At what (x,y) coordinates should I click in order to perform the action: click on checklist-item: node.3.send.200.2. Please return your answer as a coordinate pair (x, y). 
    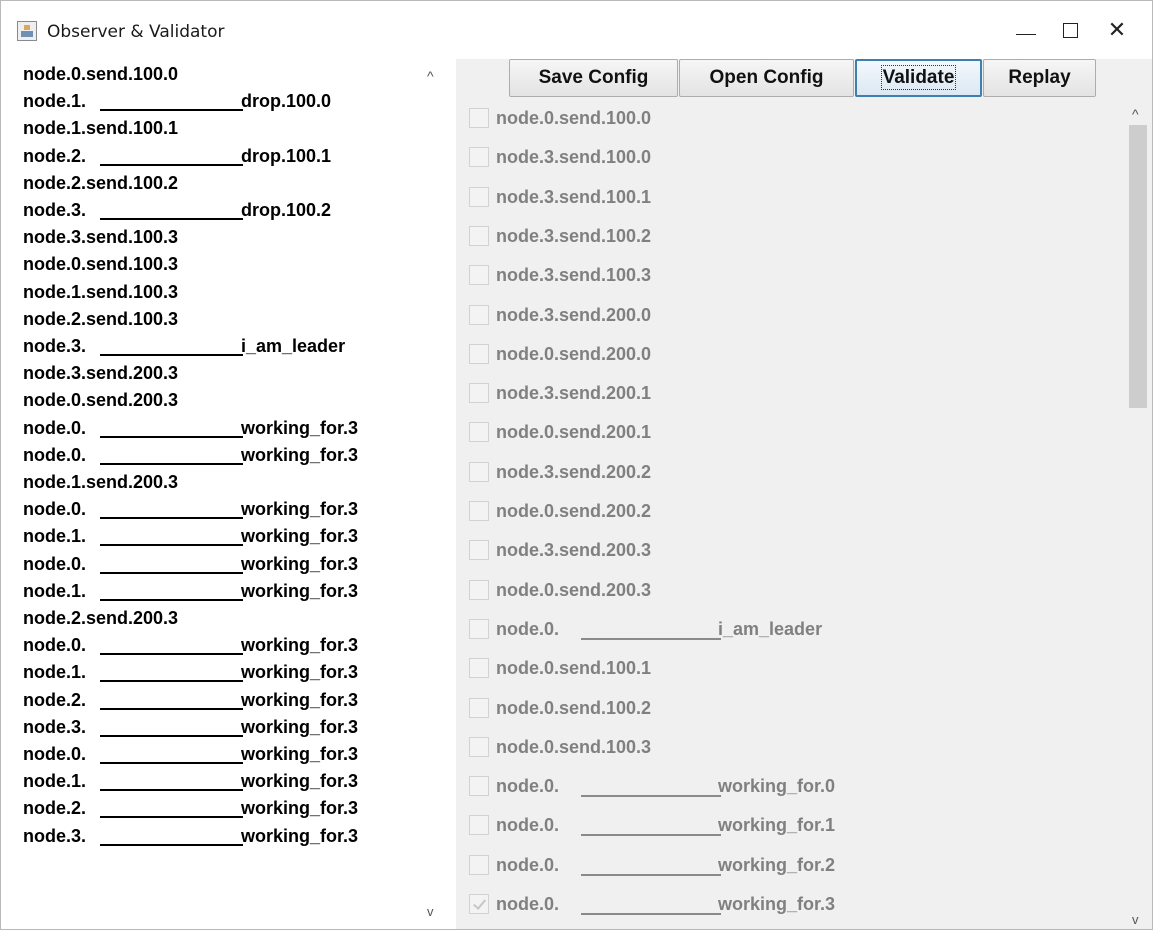
    Looking at the image, I should click on (789, 471).